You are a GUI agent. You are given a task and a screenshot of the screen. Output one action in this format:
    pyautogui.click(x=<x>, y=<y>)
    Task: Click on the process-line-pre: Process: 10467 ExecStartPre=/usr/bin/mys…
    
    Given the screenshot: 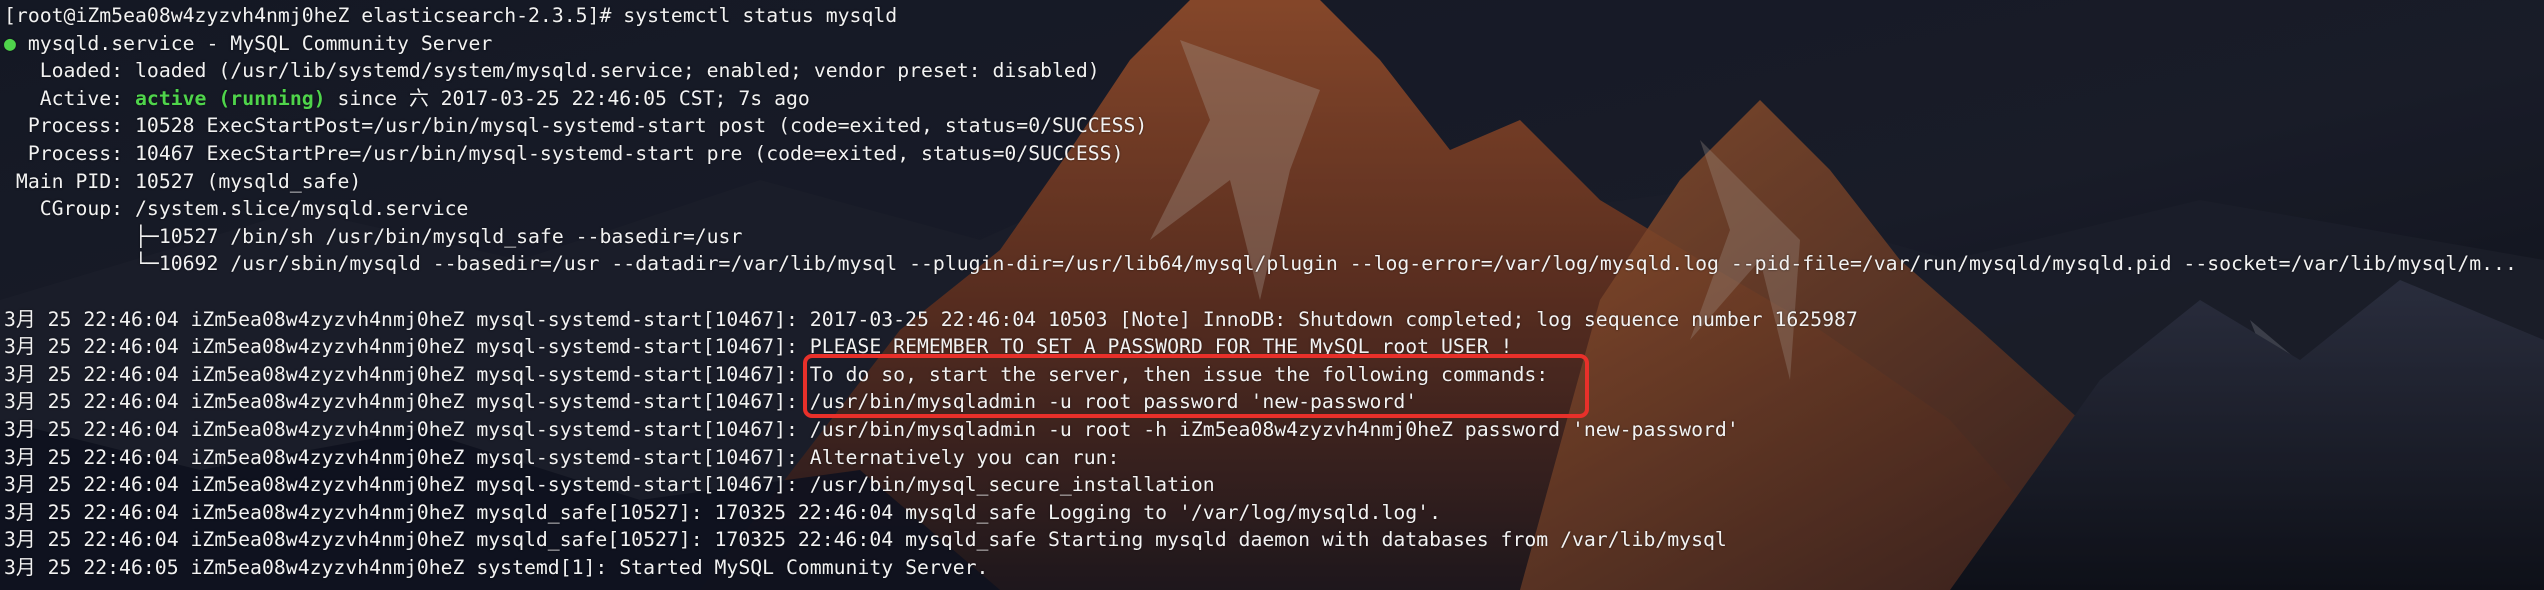 What is the action you would take?
    pyautogui.click(x=564, y=153)
    